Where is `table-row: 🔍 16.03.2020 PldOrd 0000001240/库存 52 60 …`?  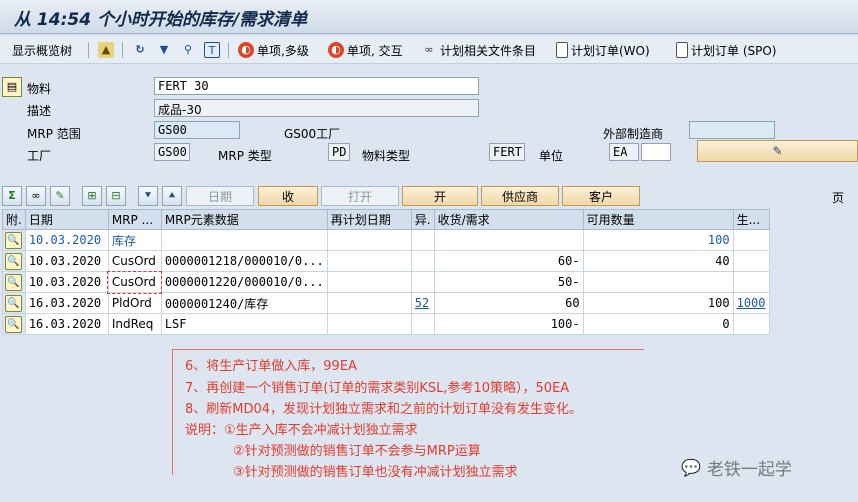
table-row: 🔍 16.03.2020 PldOrd 0000001240/库存 52 60 … is located at coordinates (386, 303).